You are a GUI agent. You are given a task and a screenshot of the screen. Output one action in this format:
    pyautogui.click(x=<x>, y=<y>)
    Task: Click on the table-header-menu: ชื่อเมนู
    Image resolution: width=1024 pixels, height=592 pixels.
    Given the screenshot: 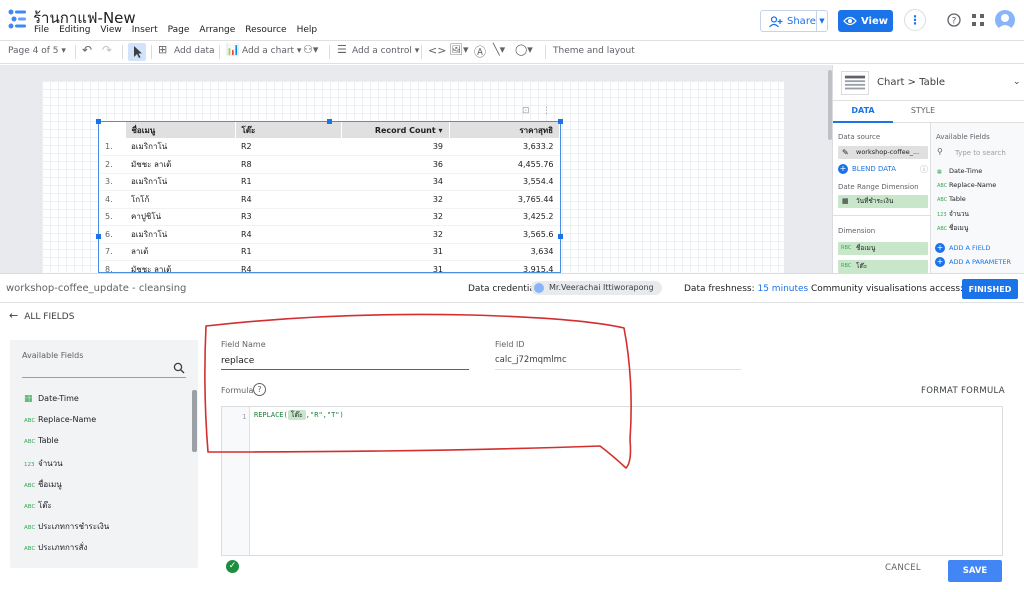 What is the action you would take?
    pyautogui.click(x=180, y=130)
    